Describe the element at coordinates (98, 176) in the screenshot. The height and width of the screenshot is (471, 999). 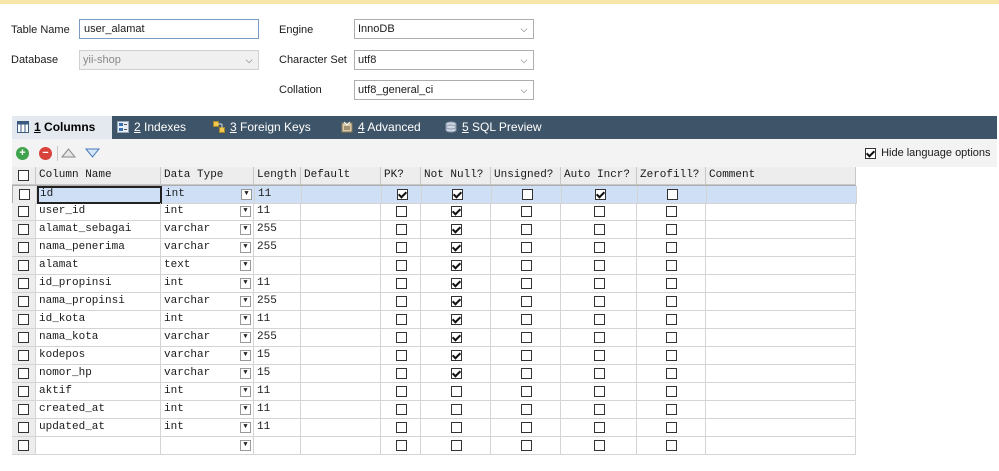
I see `header-column-name: Column Name` at that location.